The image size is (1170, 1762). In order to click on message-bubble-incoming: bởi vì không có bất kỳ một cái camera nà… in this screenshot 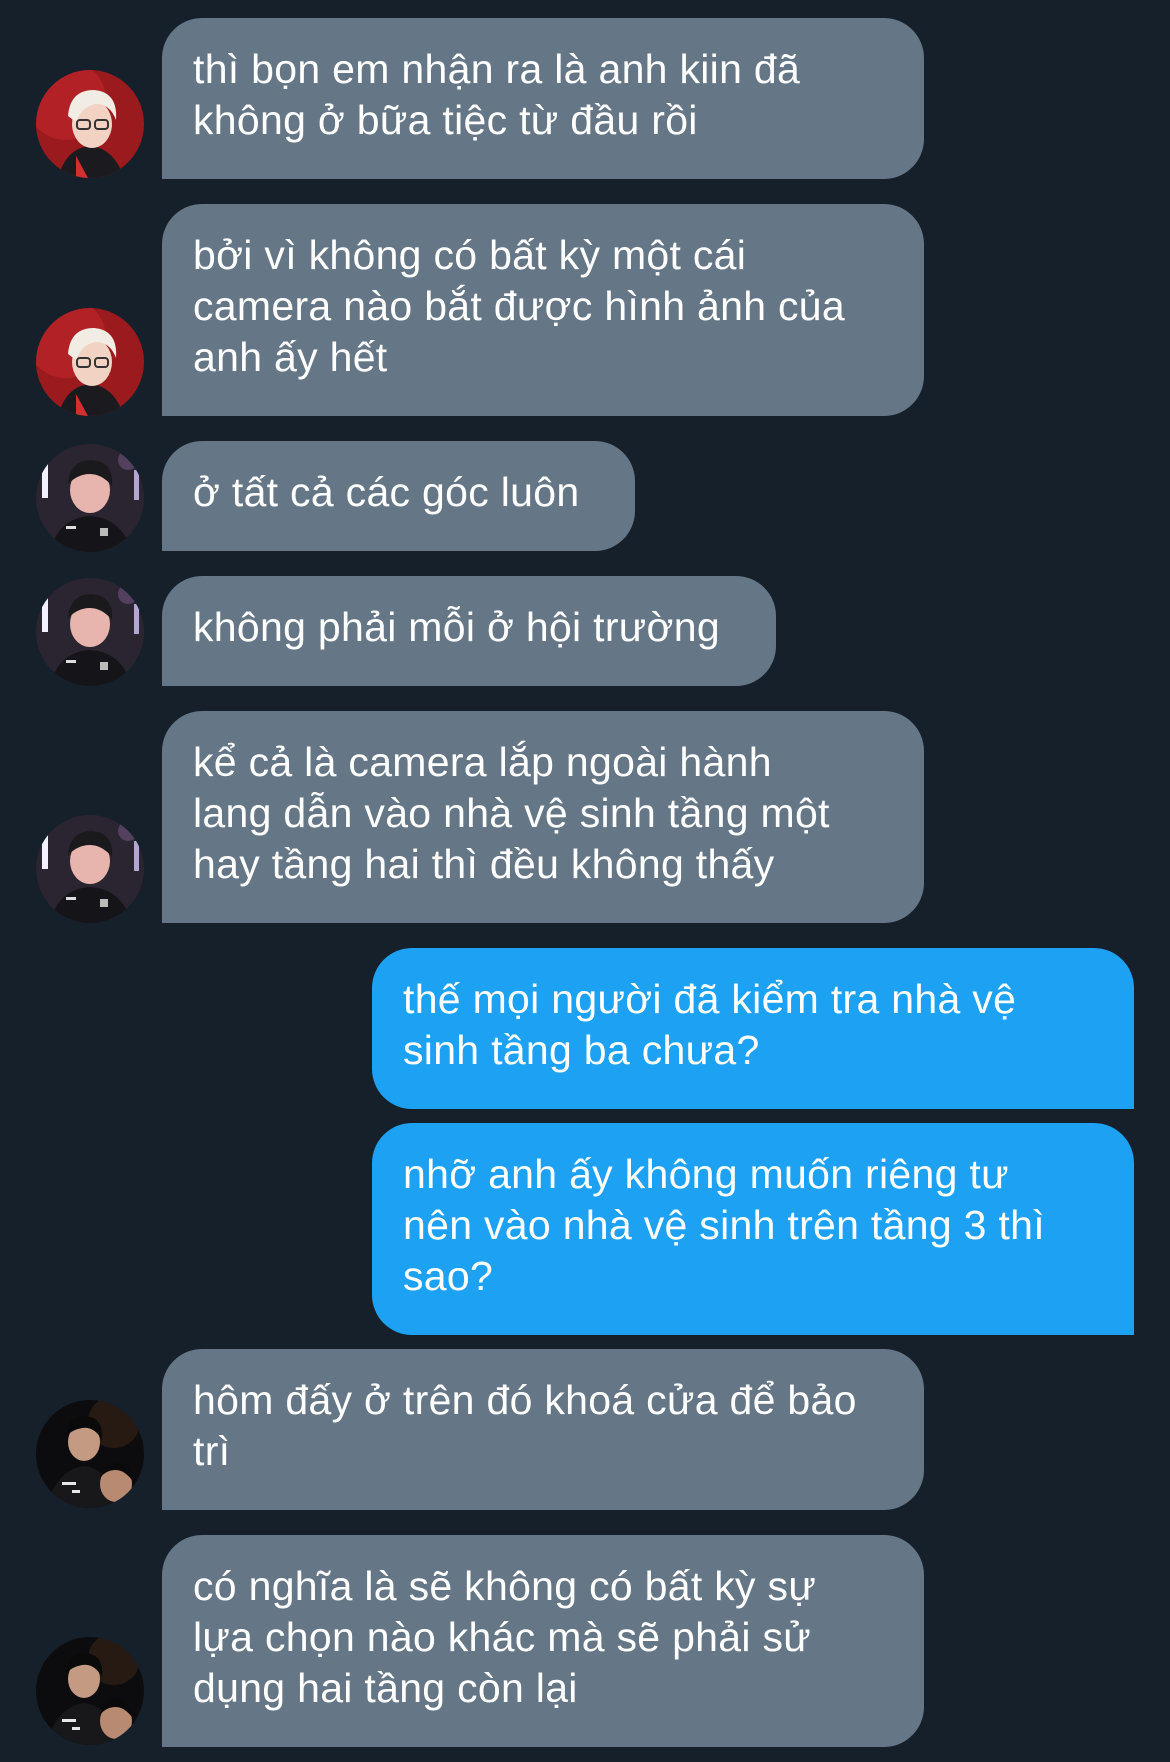, I will do `click(543, 310)`.